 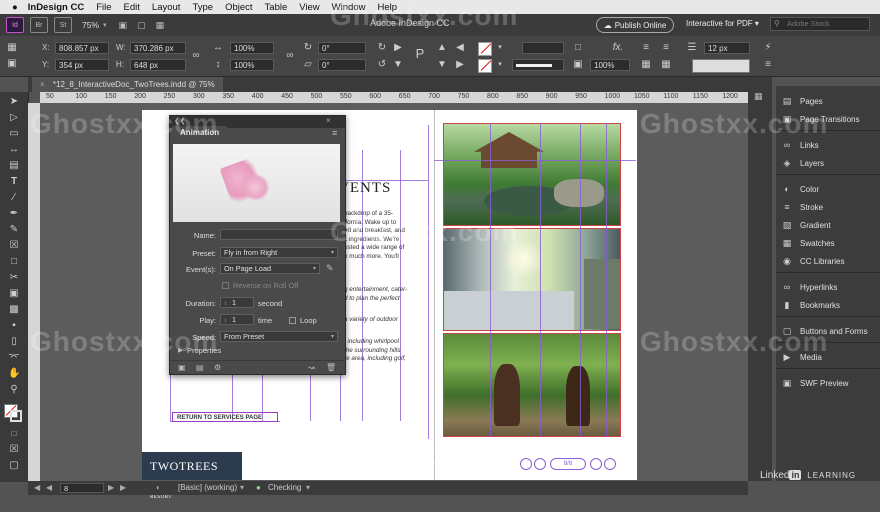 What do you see at coordinates (828, 145) in the screenshot?
I see `panel-tab-links: ∞ Links` at bounding box center [828, 145].